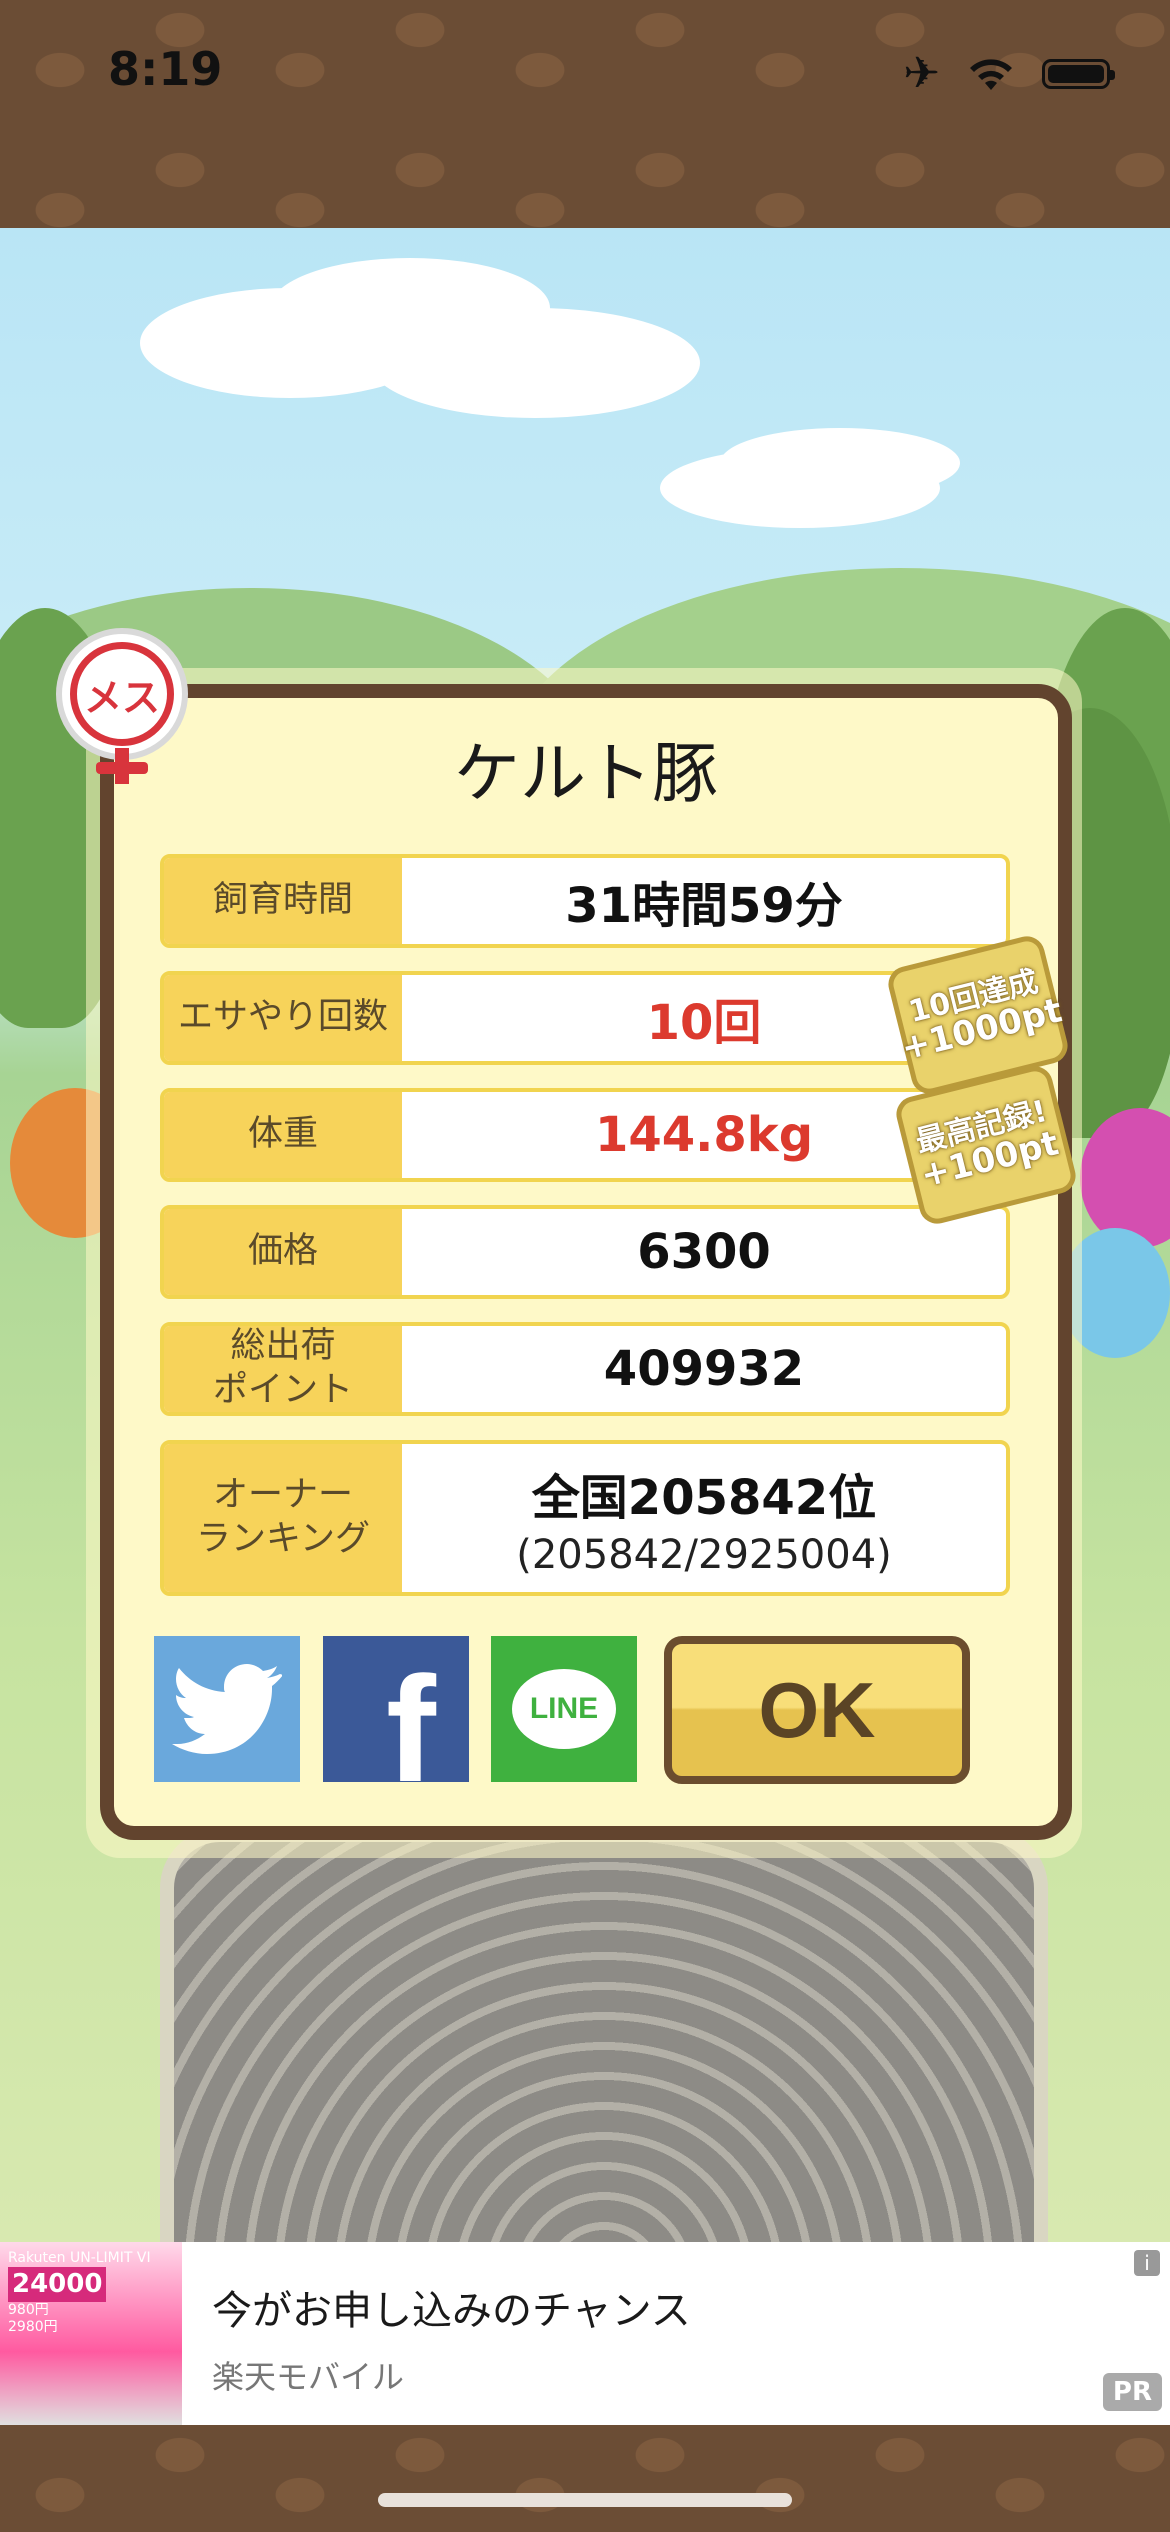  What do you see at coordinates (704, 906) in the screenshot?
I see `stat-value: 31時間59分` at bounding box center [704, 906].